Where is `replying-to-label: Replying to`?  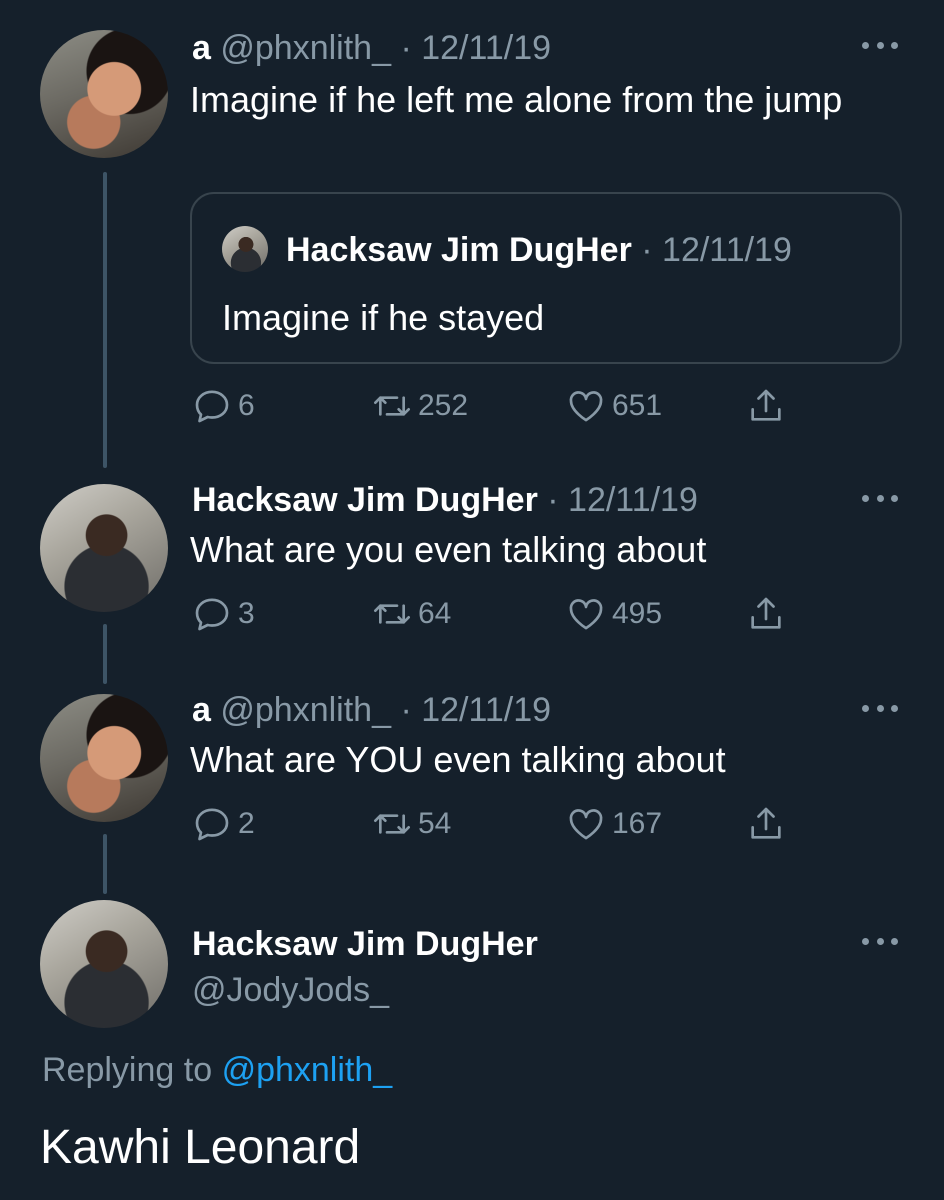
replying-to-label: Replying to is located at coordinates (127, 1070).